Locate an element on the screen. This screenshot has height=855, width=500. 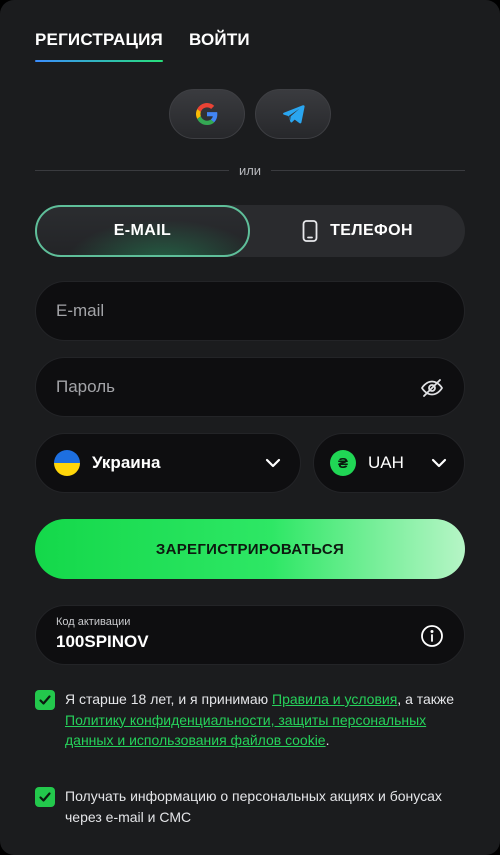
promo-code-field: Код активации is located at coordinates (250, 635).